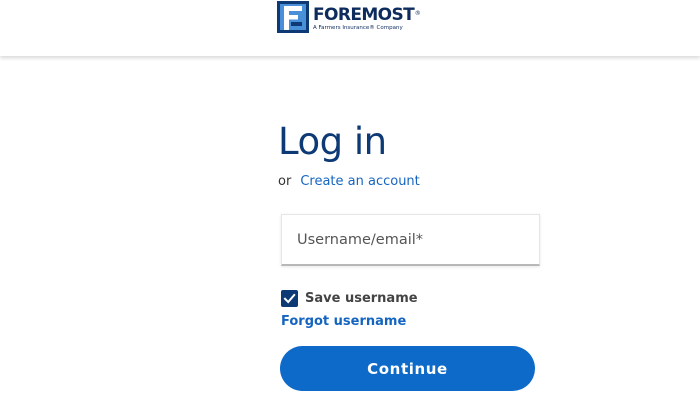  What do you see at coordinates (358, 28) in the screenshot?
I see `logo-tagline: A Farmers Insurance® Company` at bounding box center [358, 28].